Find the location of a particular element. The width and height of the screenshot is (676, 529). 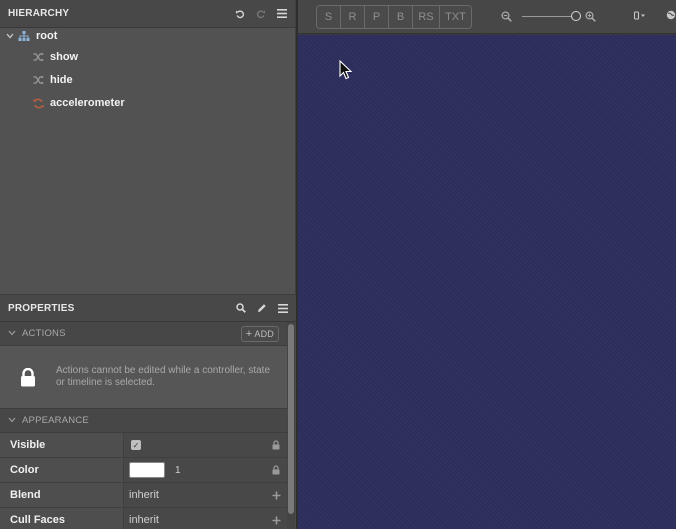

hierarchy-header: HIERARCHY is located at coordinates (147, 14).